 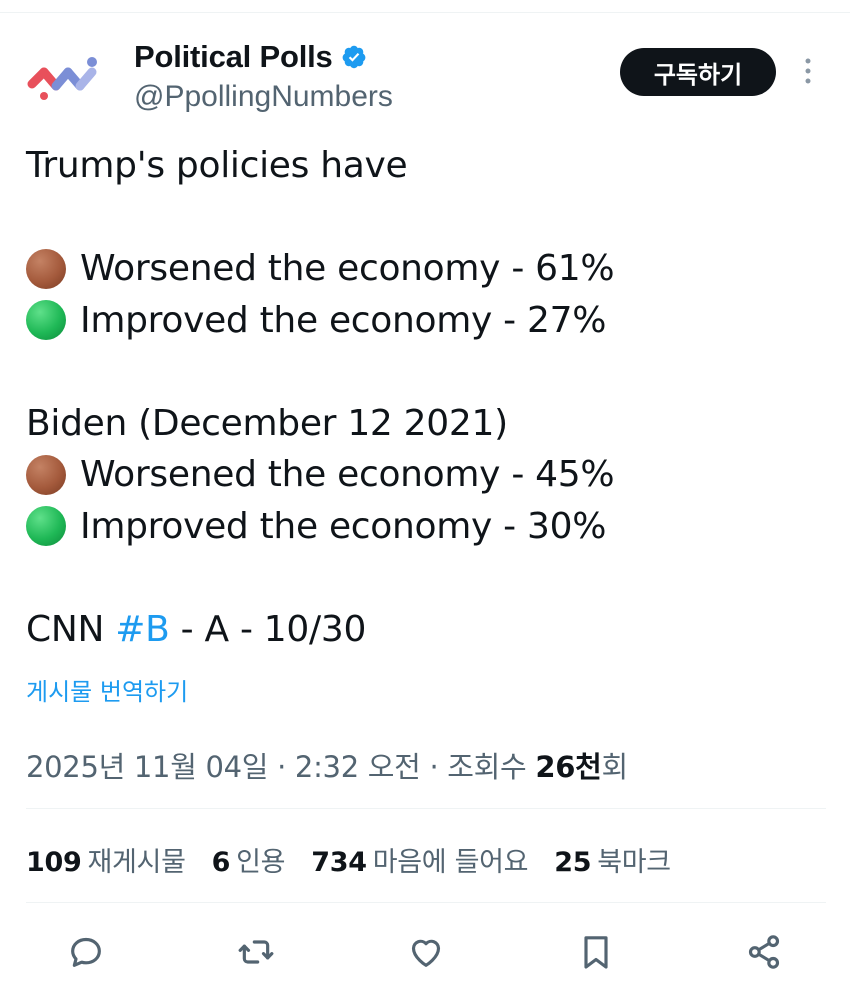 I want to click on tweet-line: CNN #B - A - 10/30, so click(x=426, y=630).